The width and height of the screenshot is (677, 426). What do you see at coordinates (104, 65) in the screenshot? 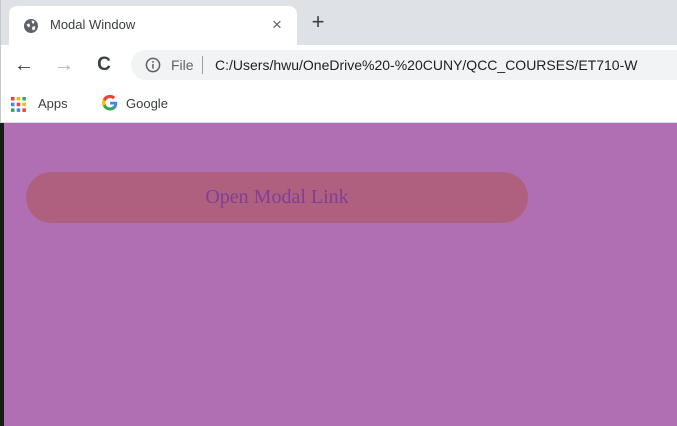
I see `reload-icon: C` at bounding box center [104, 65].